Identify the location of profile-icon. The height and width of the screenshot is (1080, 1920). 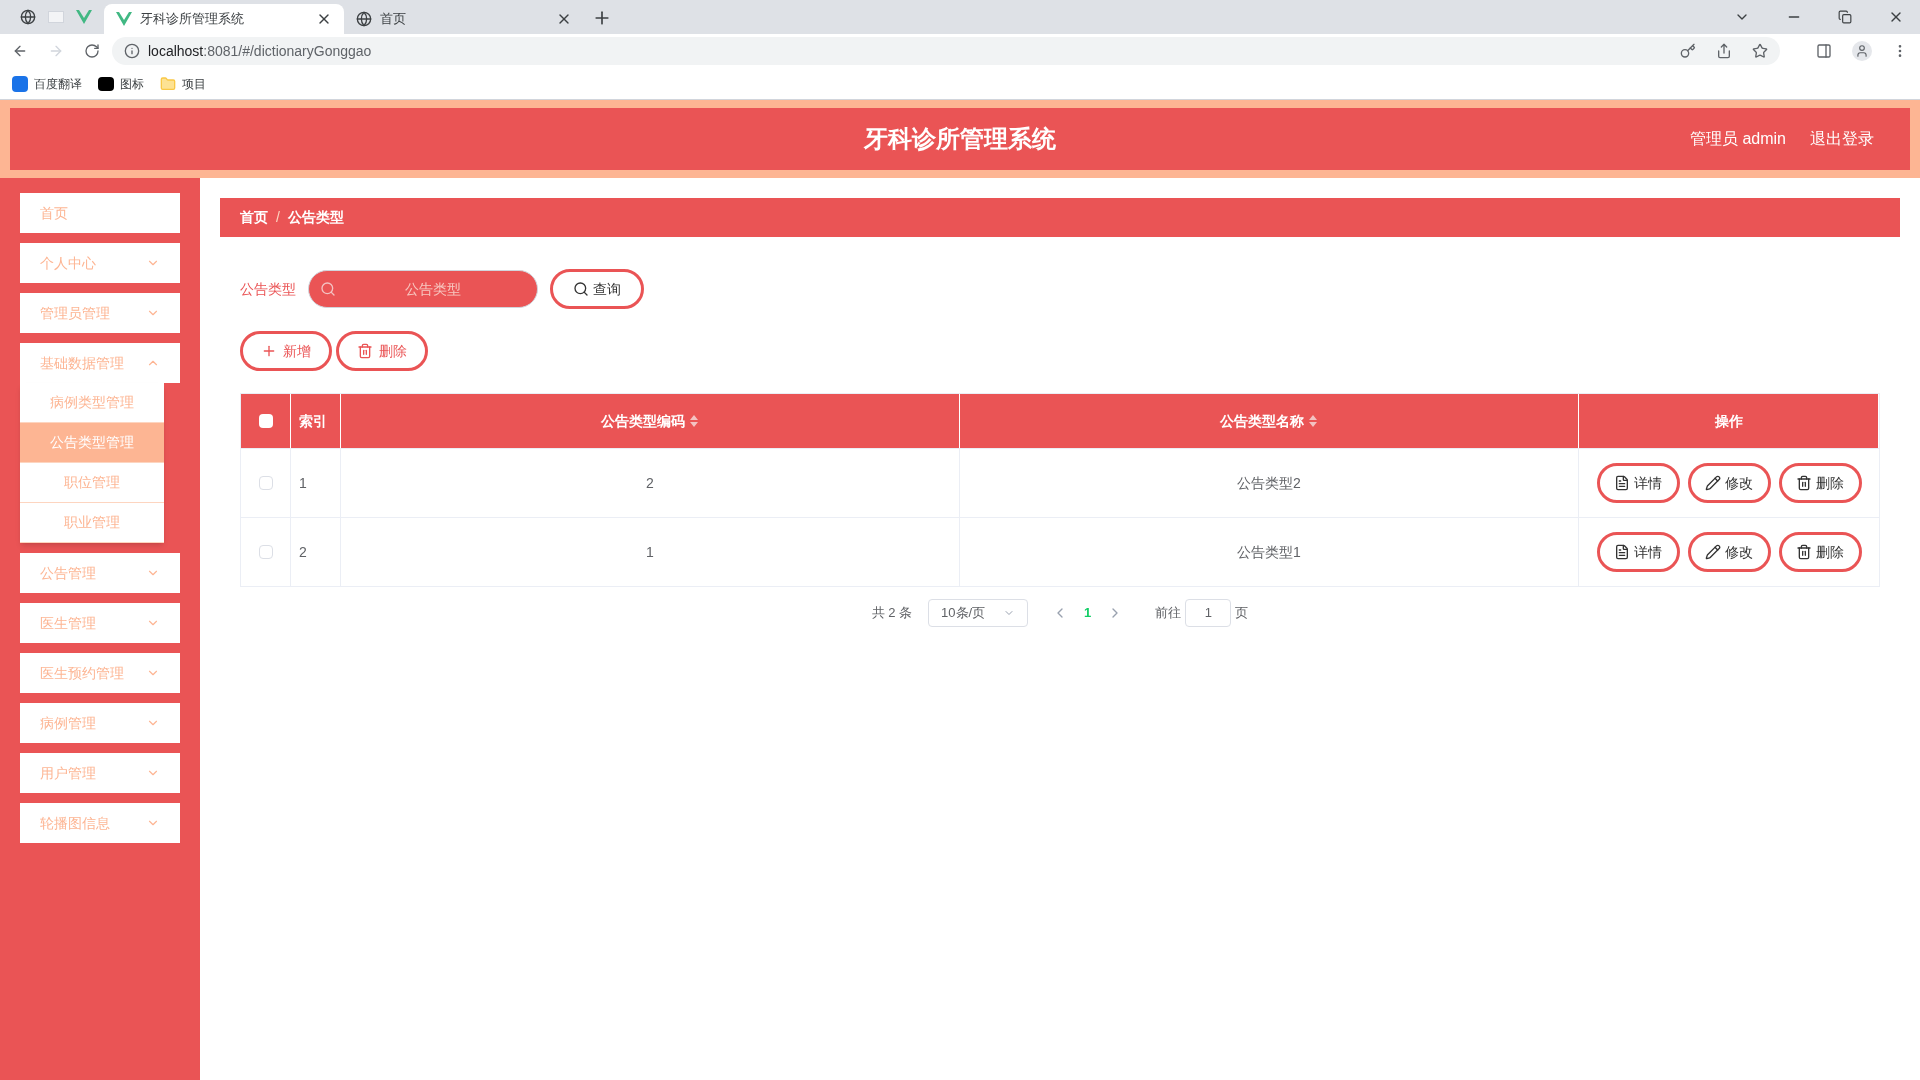
(1862, 51).